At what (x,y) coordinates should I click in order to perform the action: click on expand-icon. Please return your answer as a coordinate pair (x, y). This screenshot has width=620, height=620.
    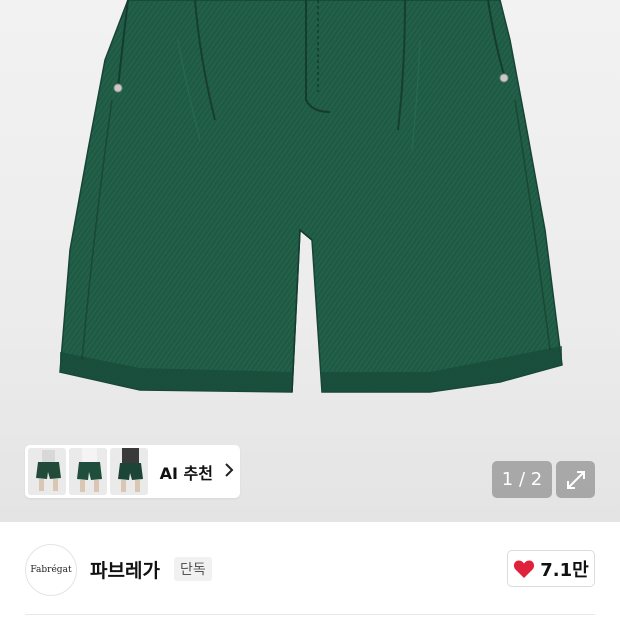
    Looking at the image, I should click on (575, 479).